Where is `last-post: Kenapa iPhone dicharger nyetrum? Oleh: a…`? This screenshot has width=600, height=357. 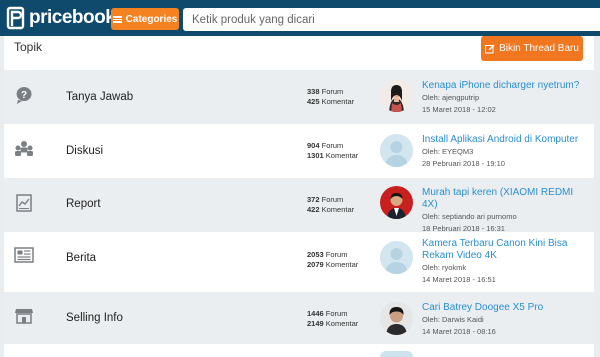
last-post: Kenapa iPhone dicharger nyetrum? Oleh: a… is located at coordinates (502, 98).